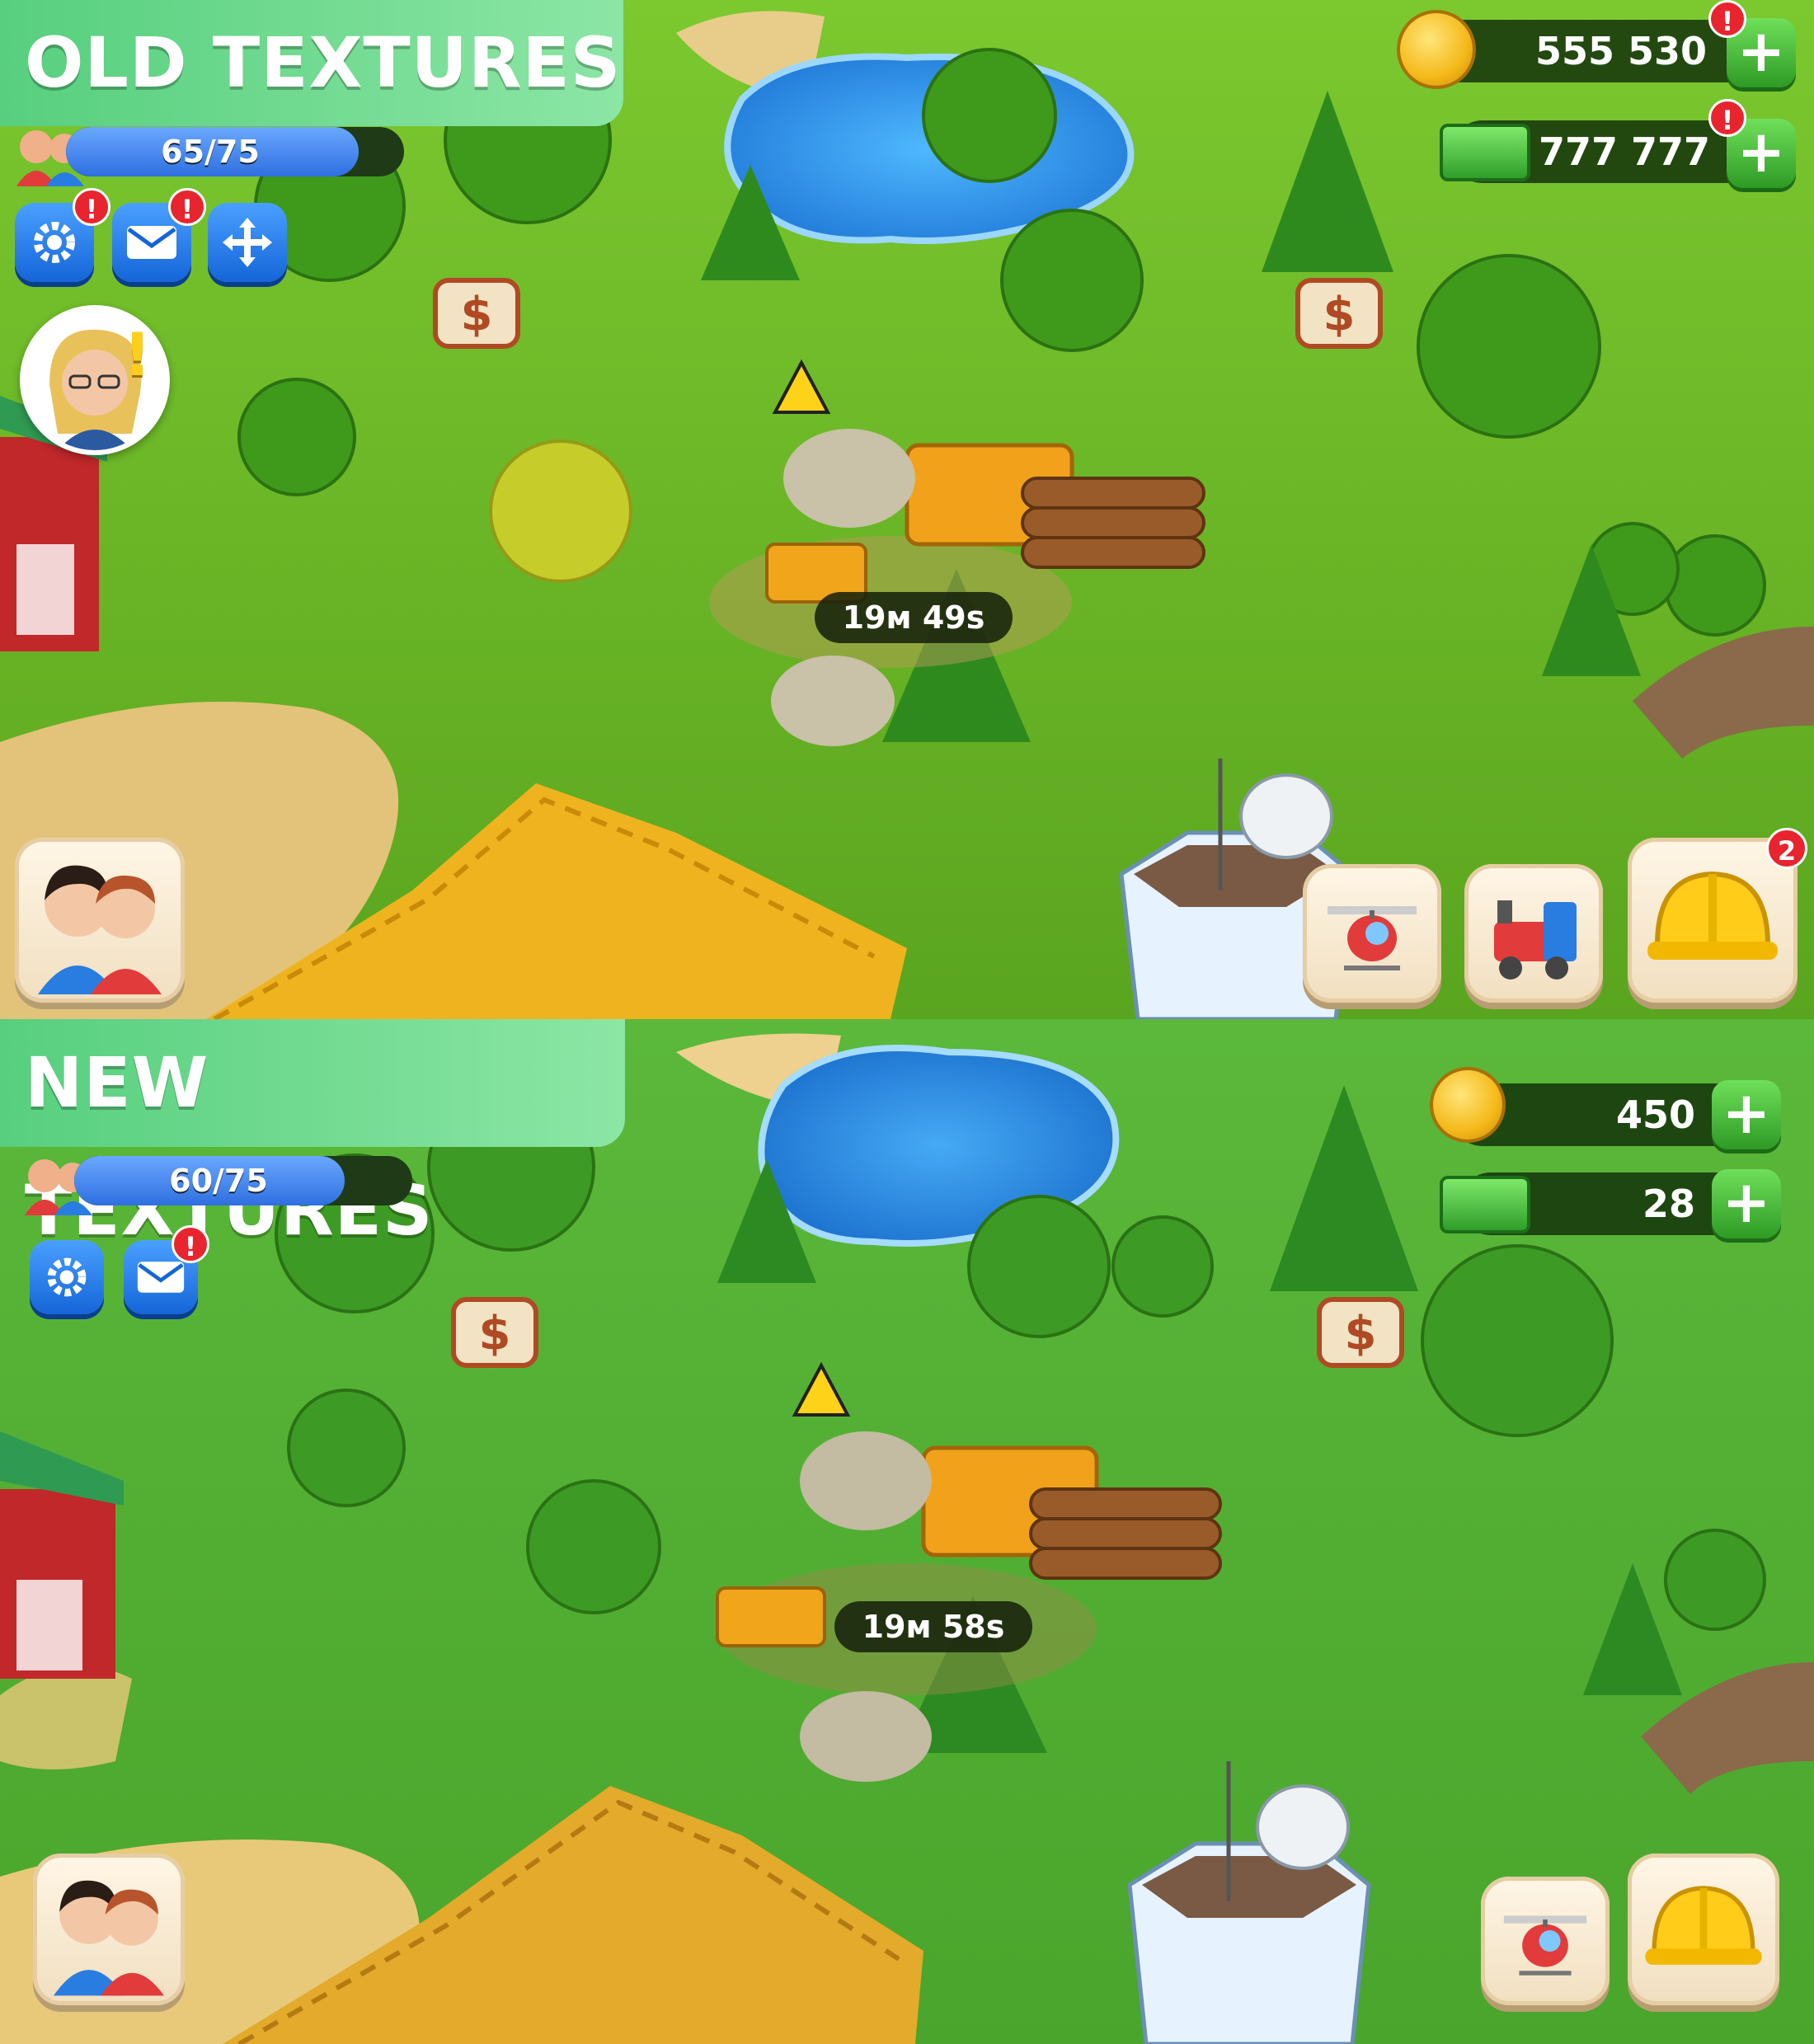 The height and width of the screenshot is (2044, 1814). I want to click on xp-bar: 60/75, so click(243, 1180).